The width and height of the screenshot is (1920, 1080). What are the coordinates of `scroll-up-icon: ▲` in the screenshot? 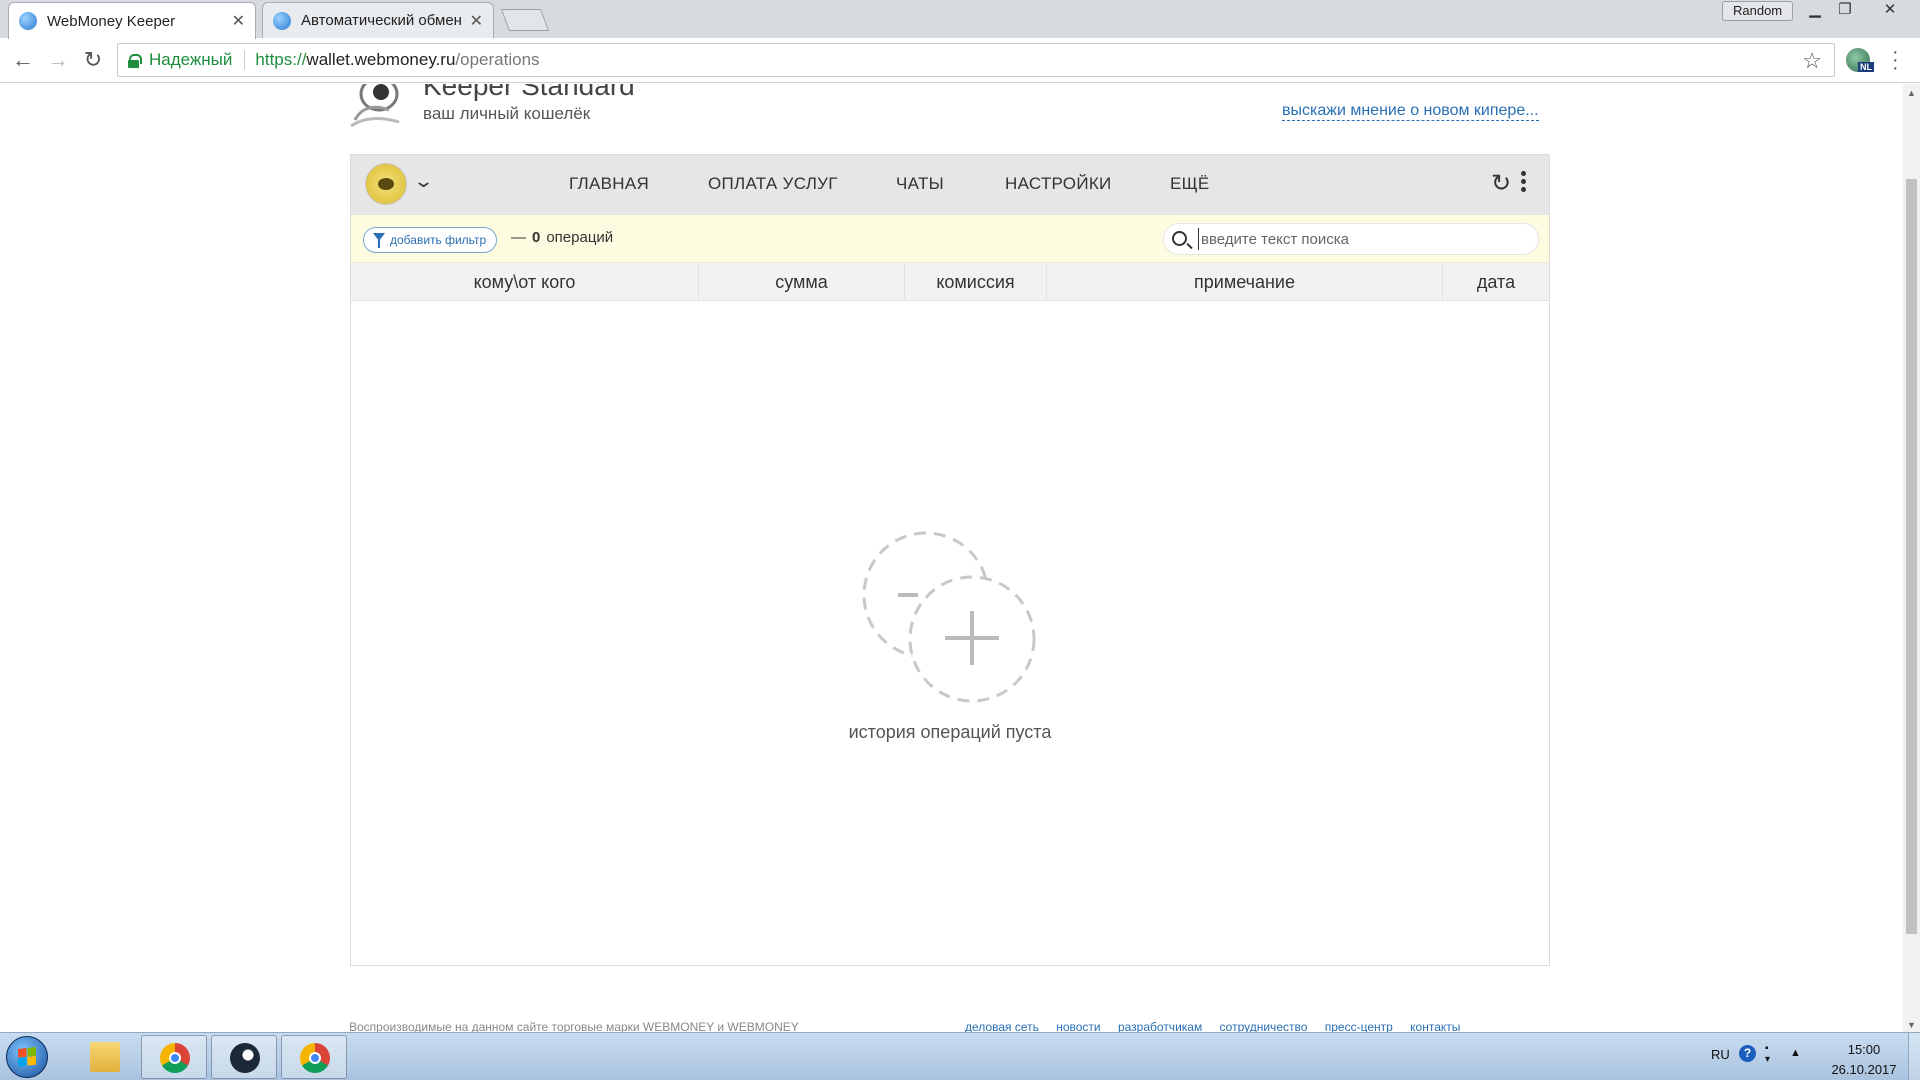 It's located at (1911, 93).